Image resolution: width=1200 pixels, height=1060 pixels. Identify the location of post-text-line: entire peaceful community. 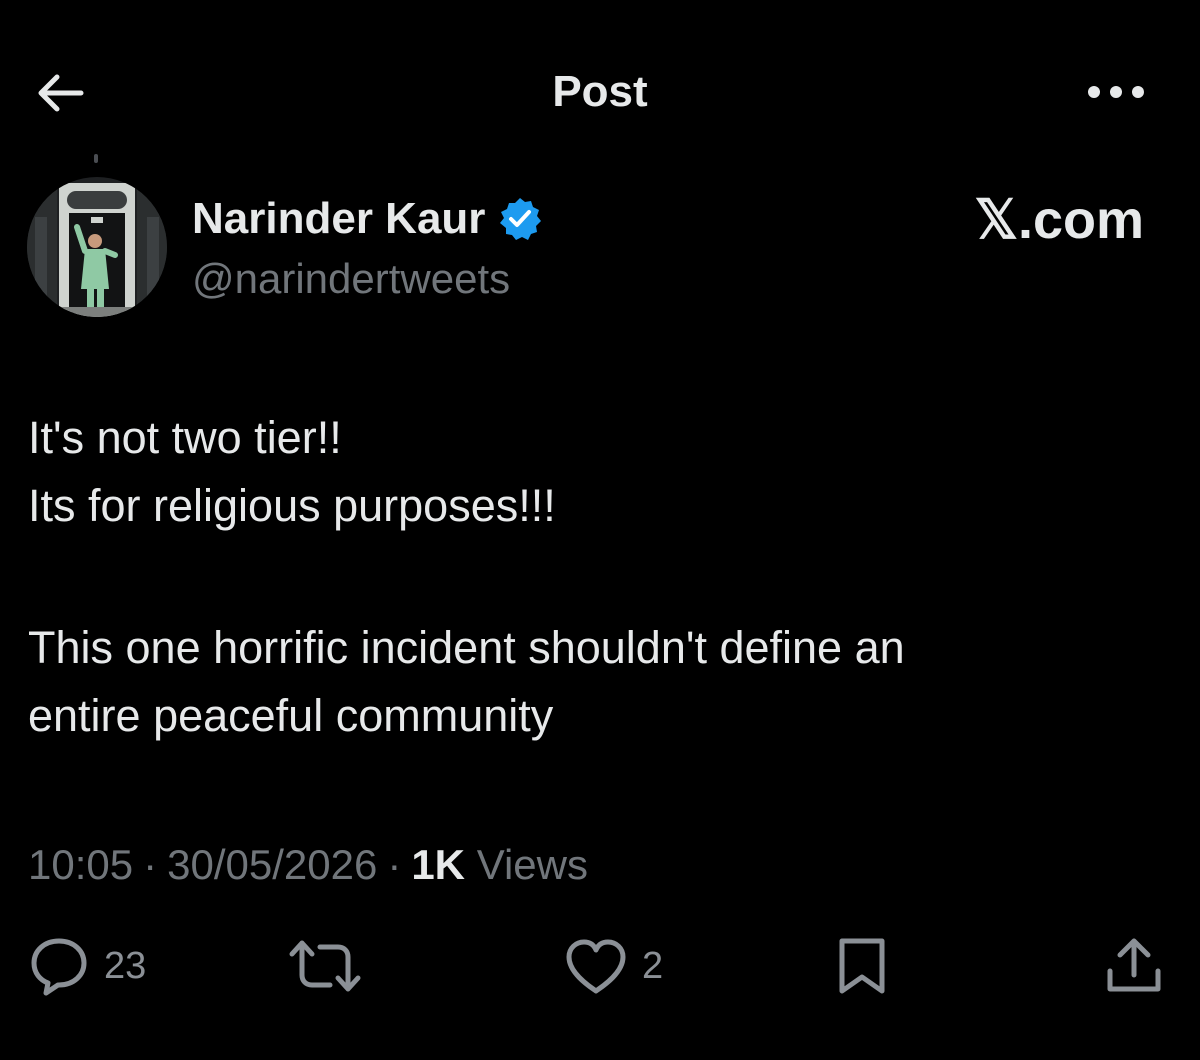
(291, 715).